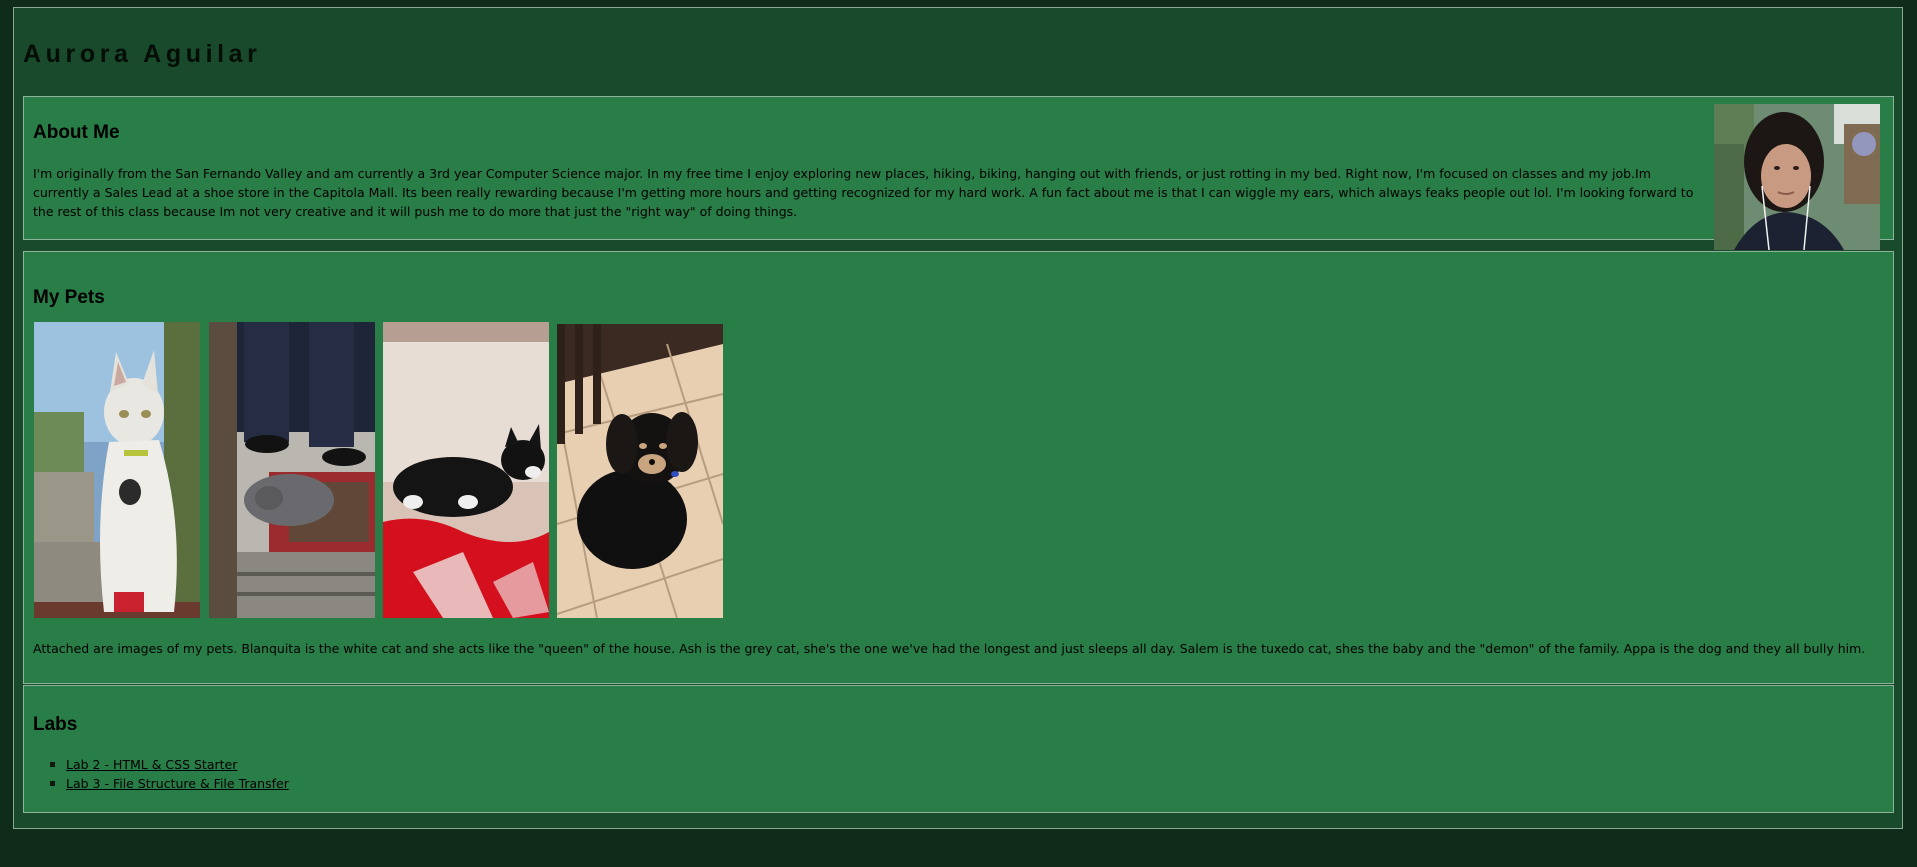 This screenshot has width=1917, height=867. What do you see at coordinates (151, 764) in the screenshot?
I see `lab-2-link: Lab 2 - HTML & CSS Starter` at bounding box center [151, 764].